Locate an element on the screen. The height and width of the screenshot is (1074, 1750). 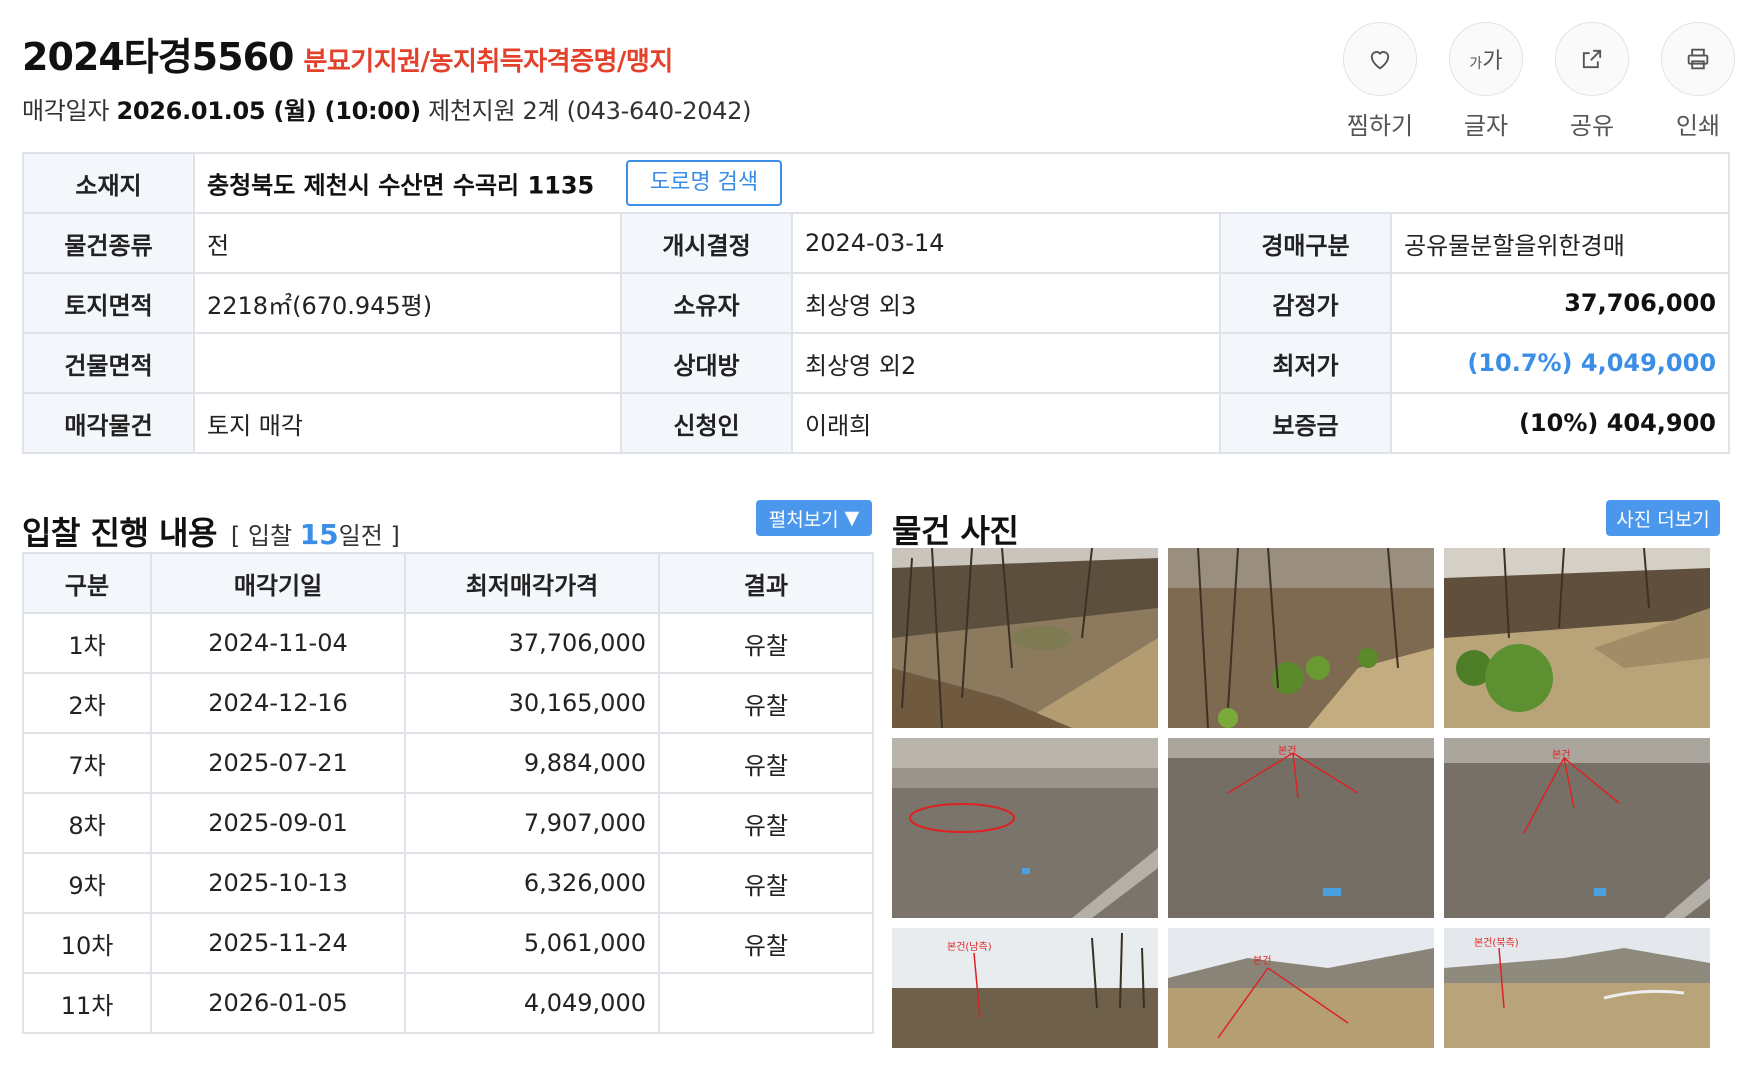
case-title-line: 2024타경5560 분묘기지권/농지취득자격증명/맹지 is located at coordinates (672, 53).